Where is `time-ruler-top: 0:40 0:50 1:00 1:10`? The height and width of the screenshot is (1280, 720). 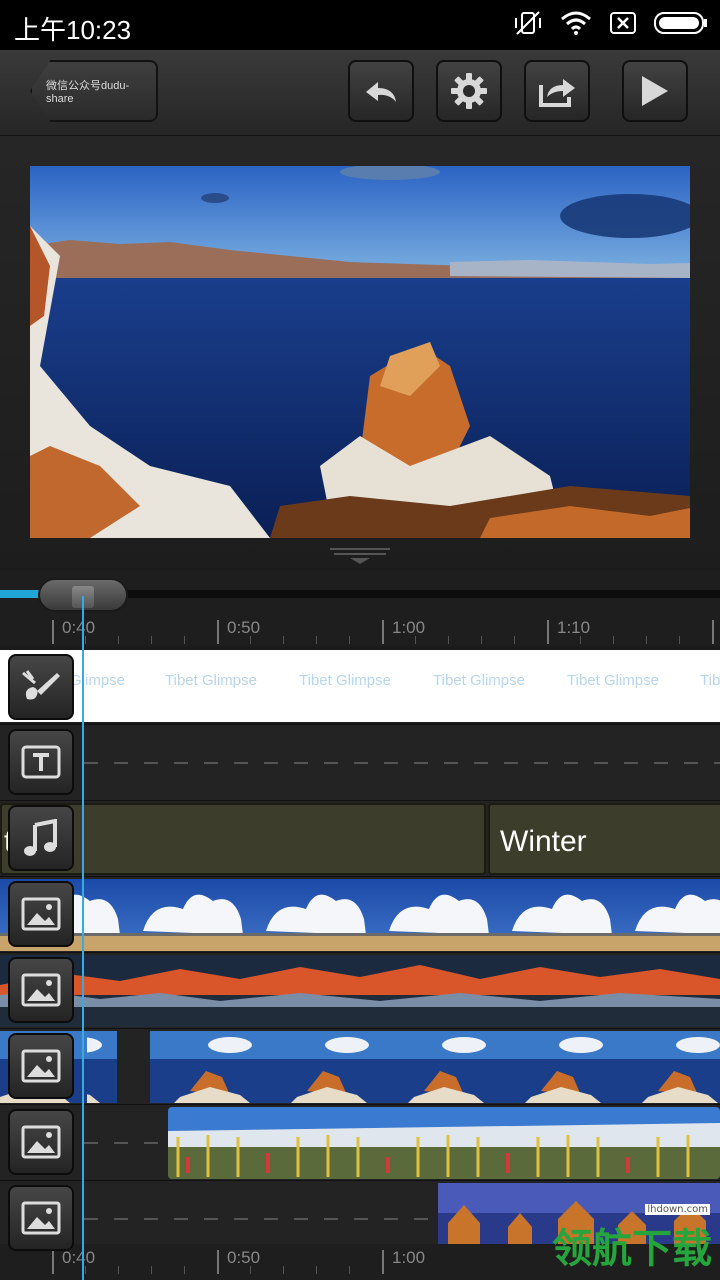 time-ruler-top: 0:40 0:50 1:00 1:10 is located at coordinates (360, 630).